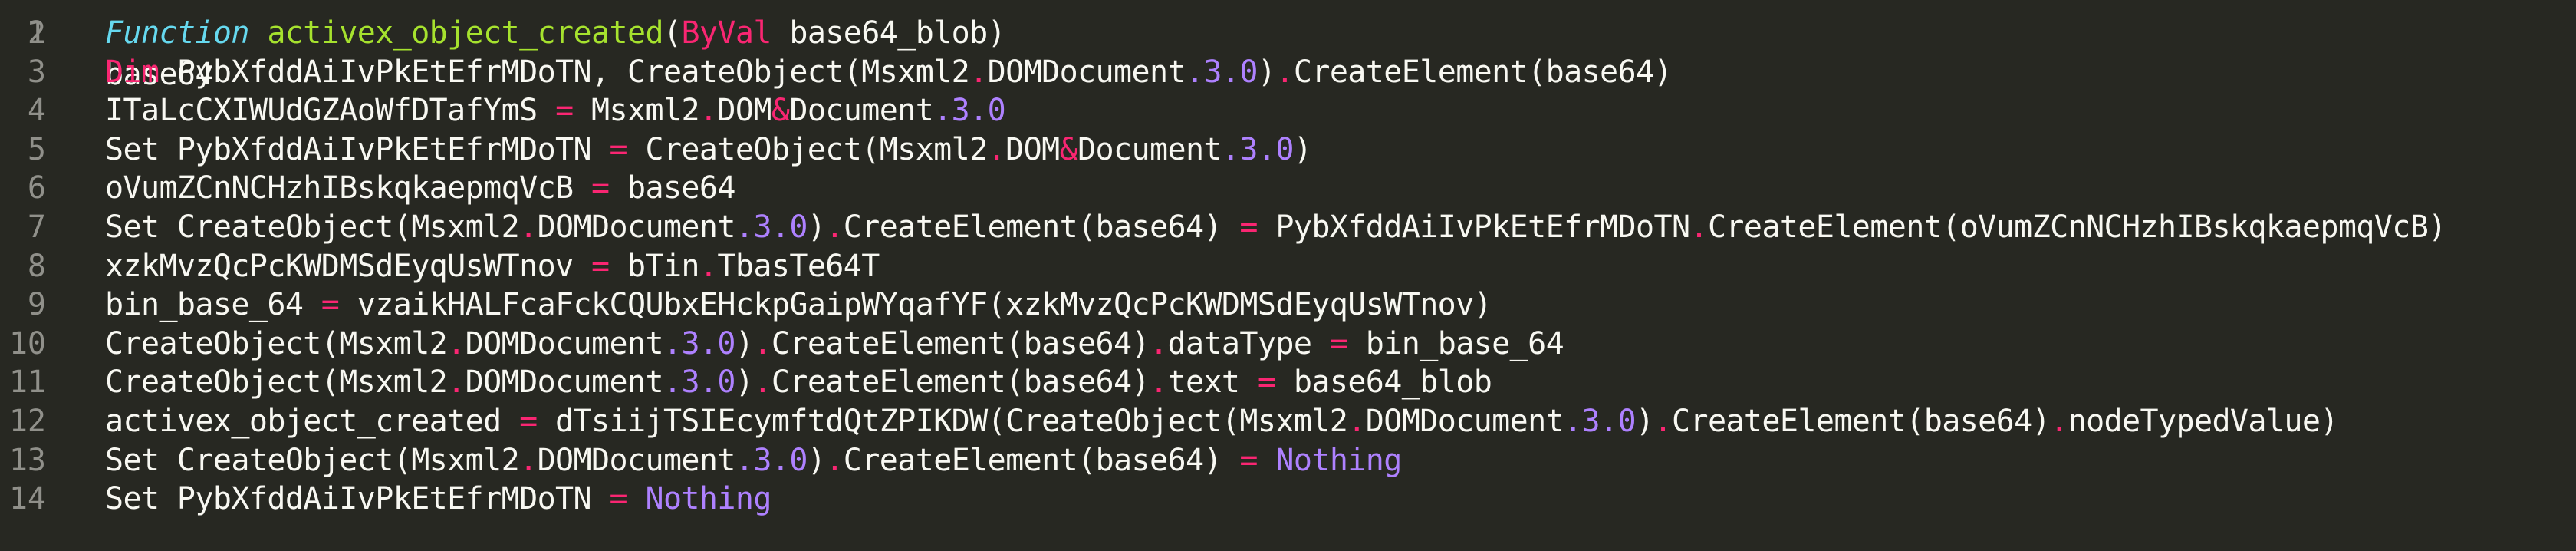 The image size is (2576, 551). Describe the element at coordinates (36, 149) in the screenshot. I see `line-number: 5` at that location.